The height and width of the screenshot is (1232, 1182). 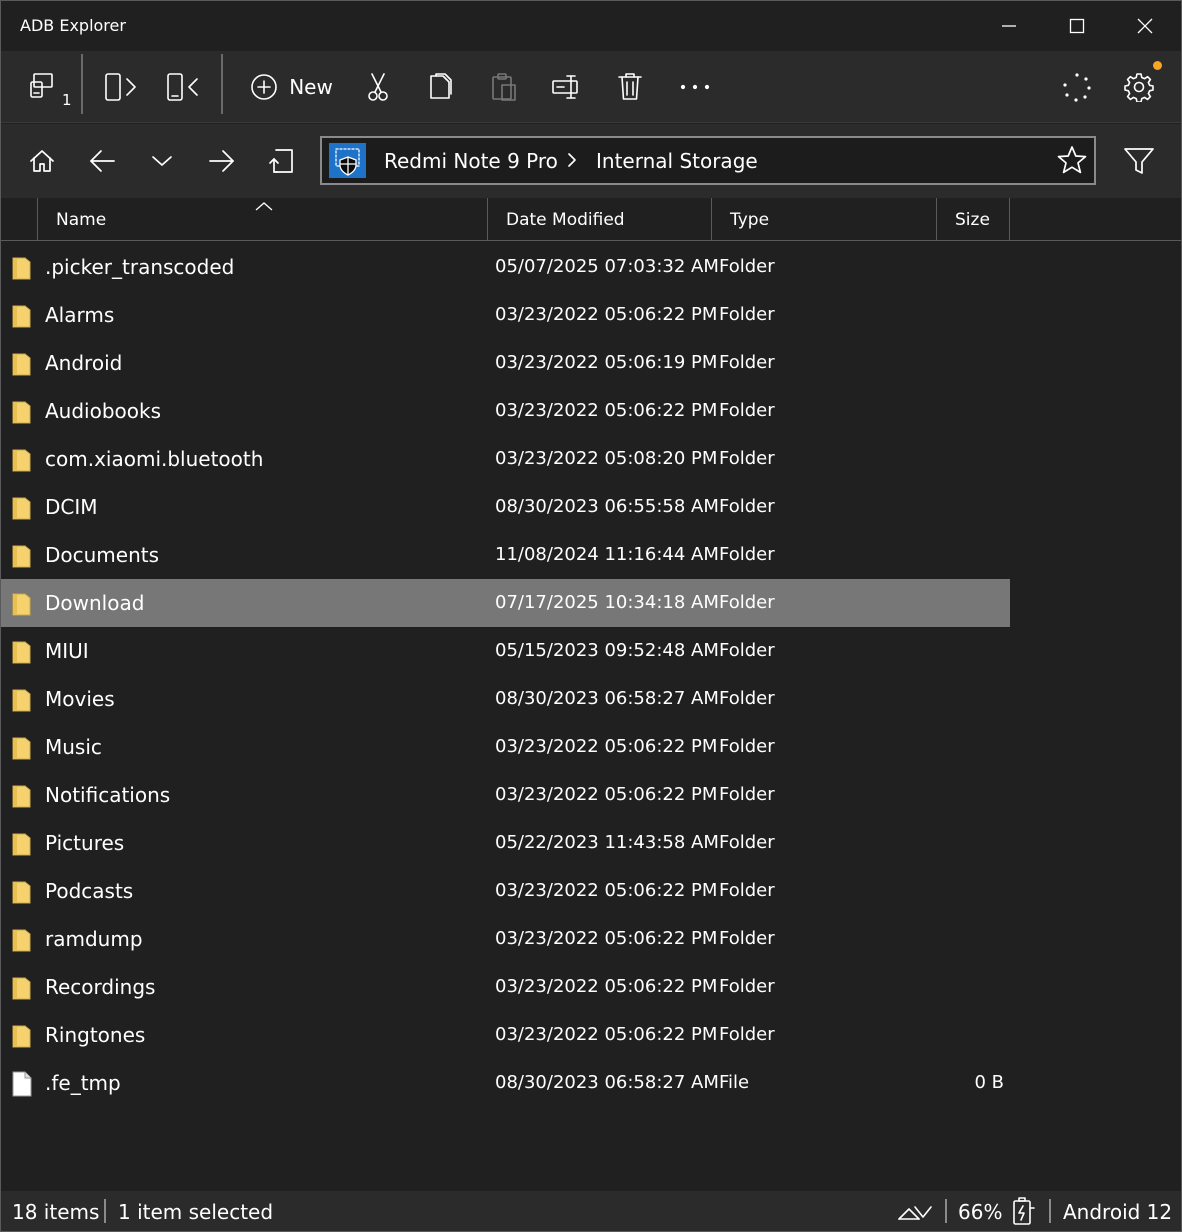 I want to click on forward-arrow-icon, so click(x=221, y=161).